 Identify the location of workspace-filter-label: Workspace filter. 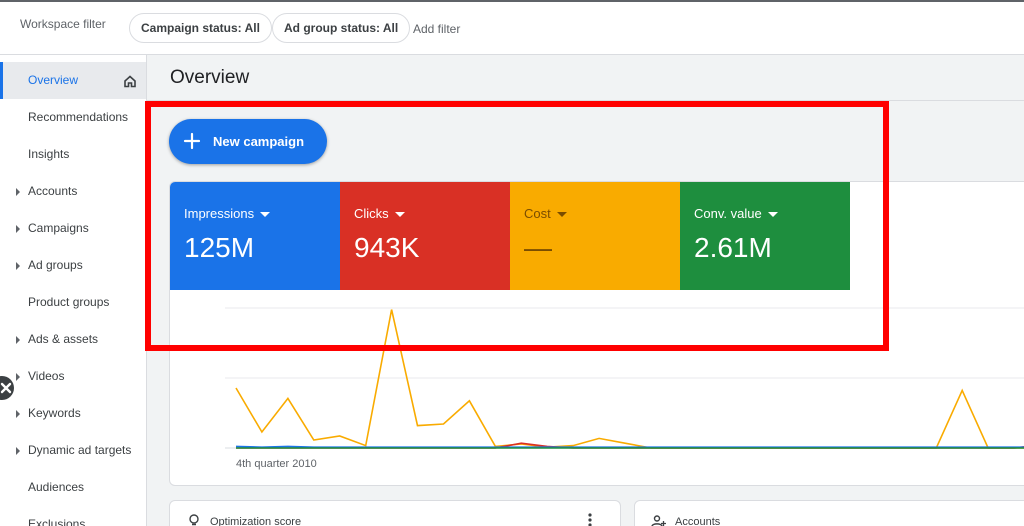
(63, 24).